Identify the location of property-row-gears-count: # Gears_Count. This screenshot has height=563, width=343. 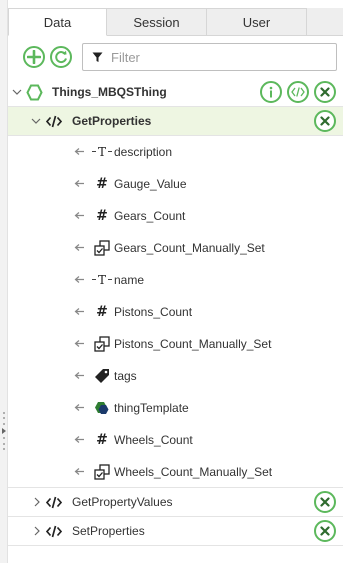
(175, 216).